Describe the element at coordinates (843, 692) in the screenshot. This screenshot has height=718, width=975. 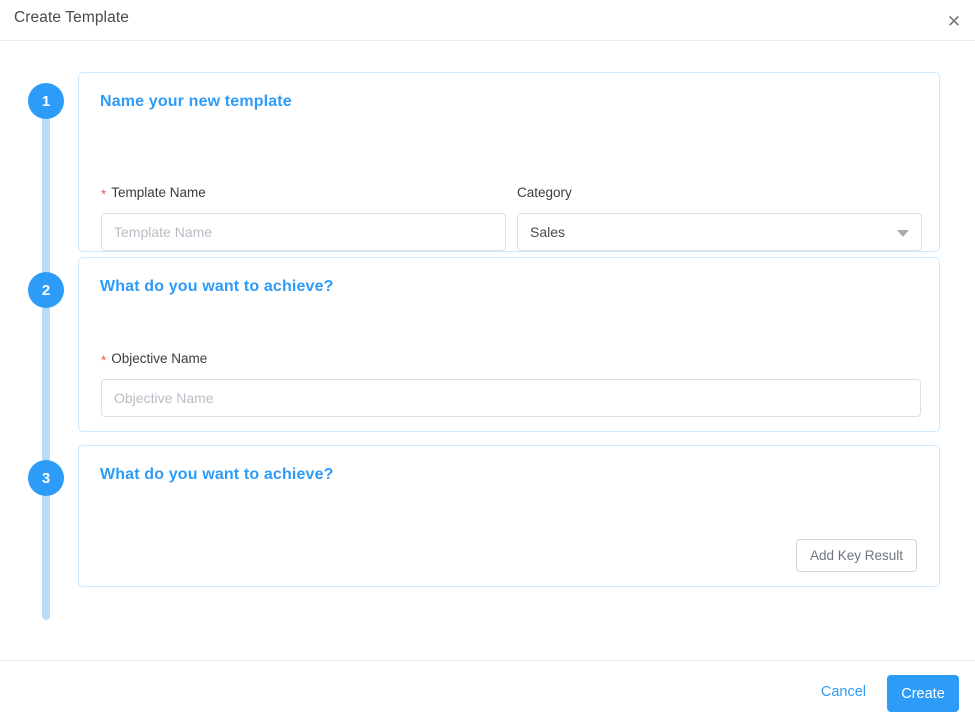
I see `cancel-button: Cancel` at that location.